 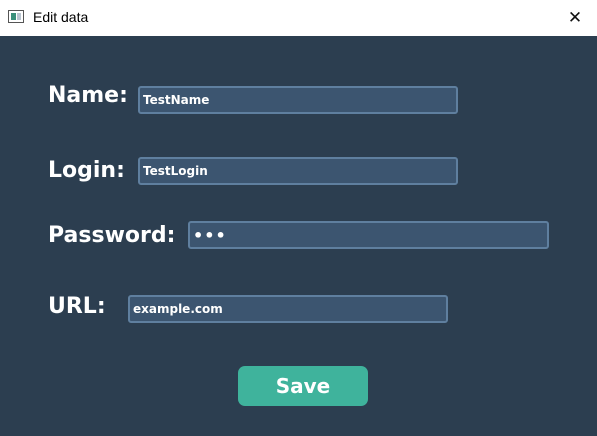 I want to click on title-bar: Edit data ✕, so click(x=298, y=18).